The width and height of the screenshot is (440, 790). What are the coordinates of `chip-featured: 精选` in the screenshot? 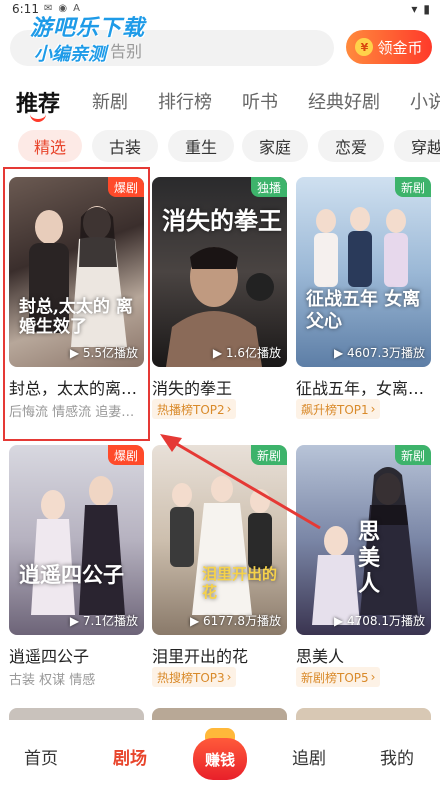 It's located at (50, 146).